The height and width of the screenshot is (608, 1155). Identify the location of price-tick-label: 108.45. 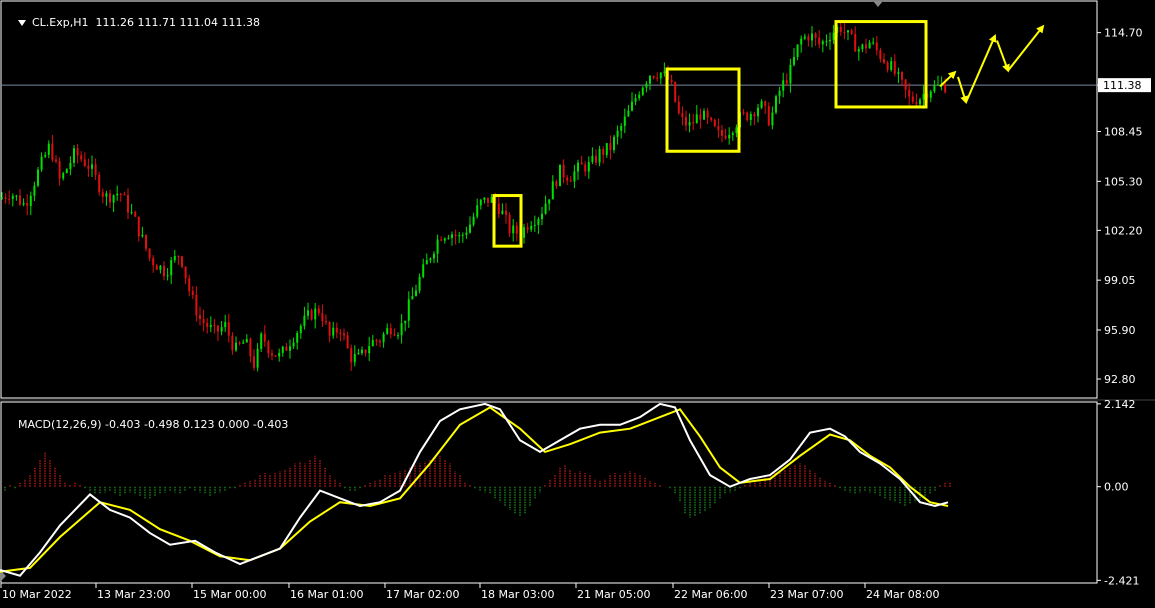
(1123, 131).